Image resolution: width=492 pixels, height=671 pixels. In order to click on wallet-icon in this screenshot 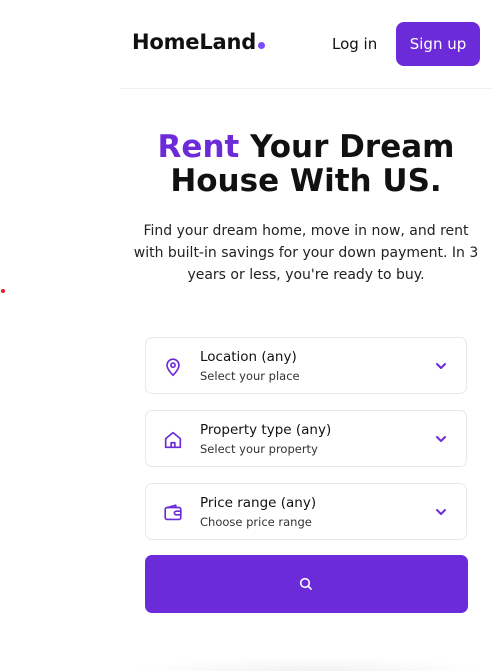, I will do `click(173, 512)`.